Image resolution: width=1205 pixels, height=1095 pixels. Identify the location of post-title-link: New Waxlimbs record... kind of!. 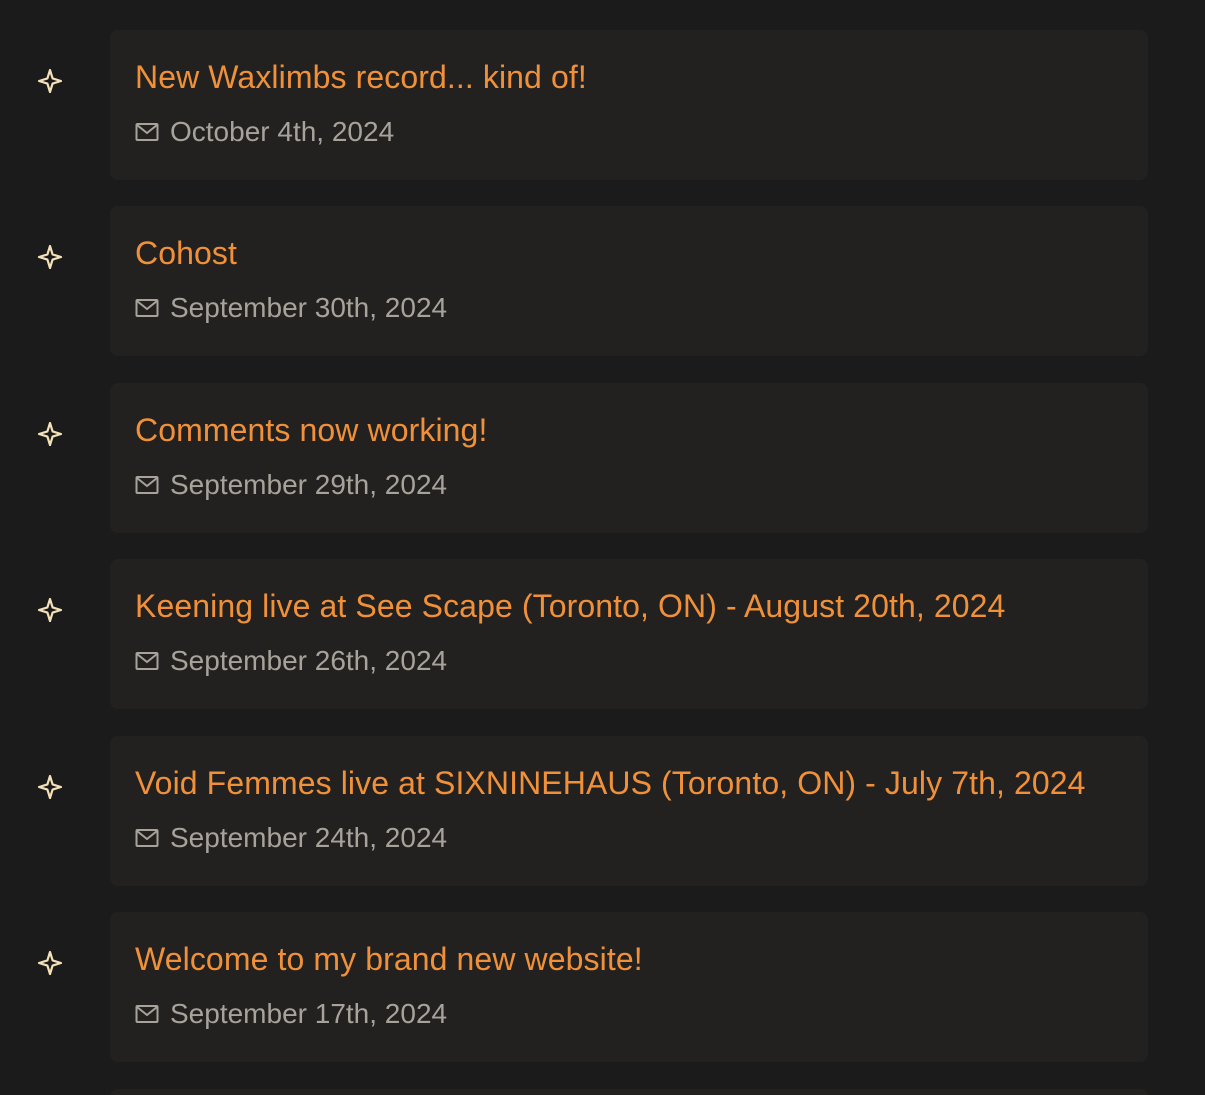
(361, 77).